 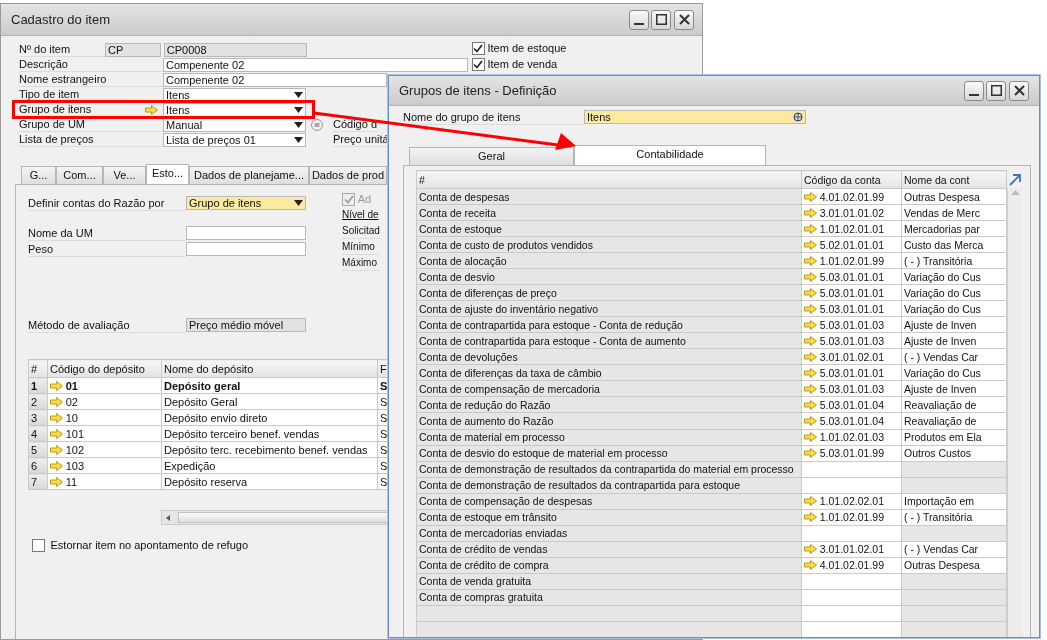 I want to click on field-label: Método de avaliação, so click(x=107, y=325).